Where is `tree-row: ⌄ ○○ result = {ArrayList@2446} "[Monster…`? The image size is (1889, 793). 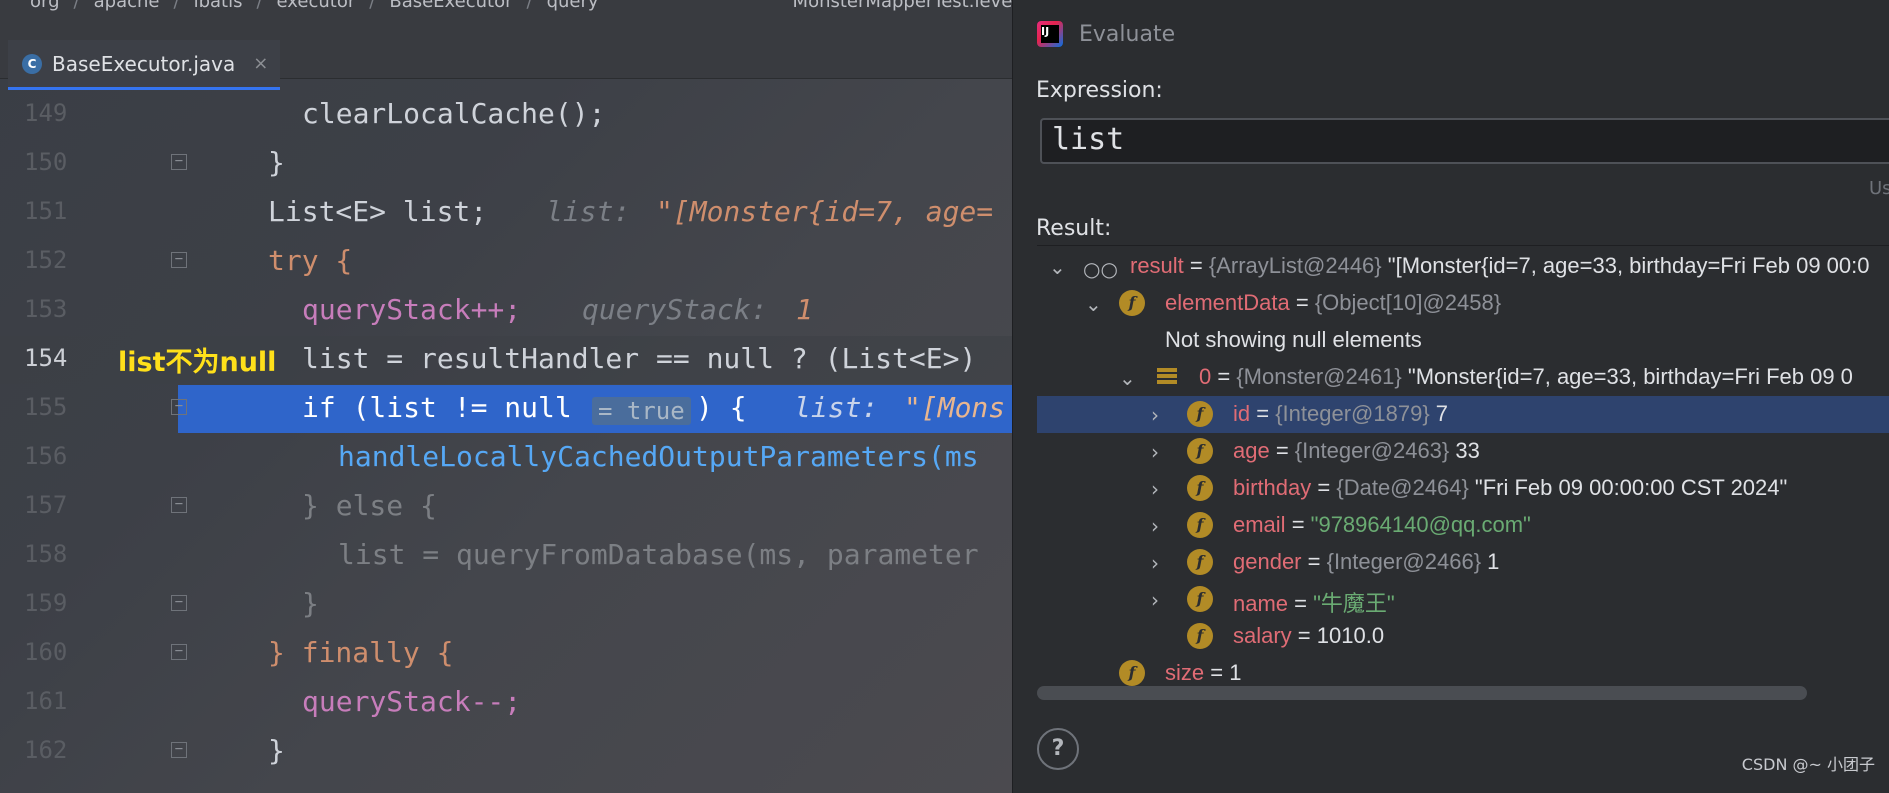
tree-row: ⌄ ○○ result = {ArrayList@2446} "[Monster… is located at coordinates (1463, 266).